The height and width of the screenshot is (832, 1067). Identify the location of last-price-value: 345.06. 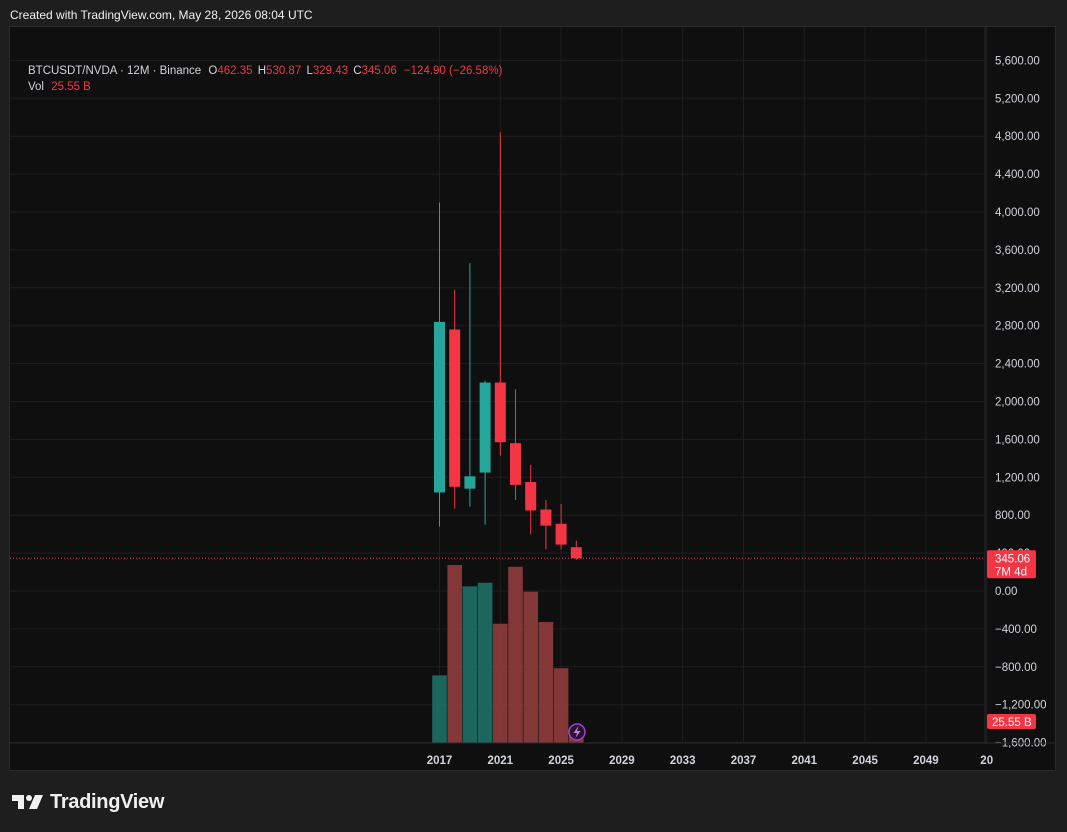
(1012, 559).